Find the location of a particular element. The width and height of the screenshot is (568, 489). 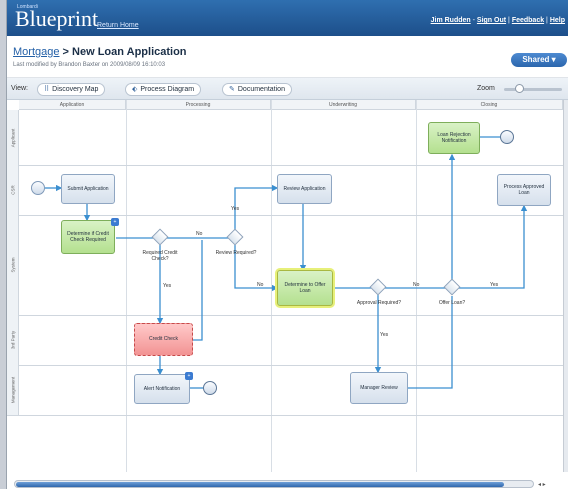

task-alert-notification: Alert Notification is located at coordinates (162, 389).